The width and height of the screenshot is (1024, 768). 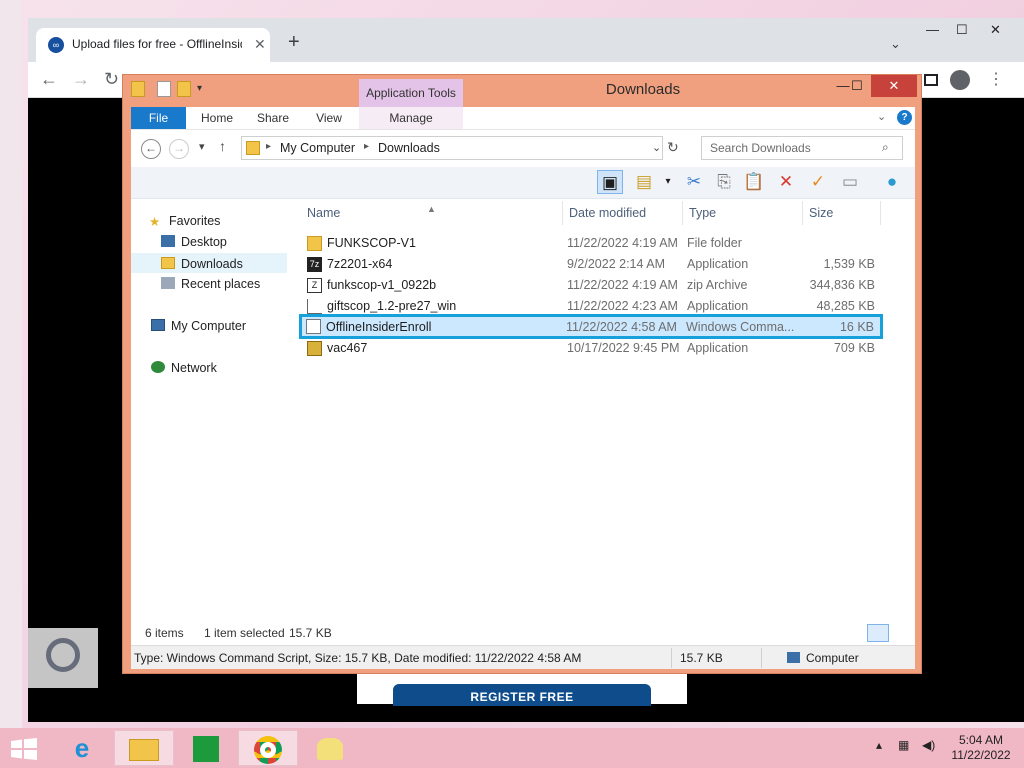 What do you see at coordinates (616, 264) in the screenshot?
I see `file-date: 9/2/2022 2:14 AM` at bounding box center [616, 264].